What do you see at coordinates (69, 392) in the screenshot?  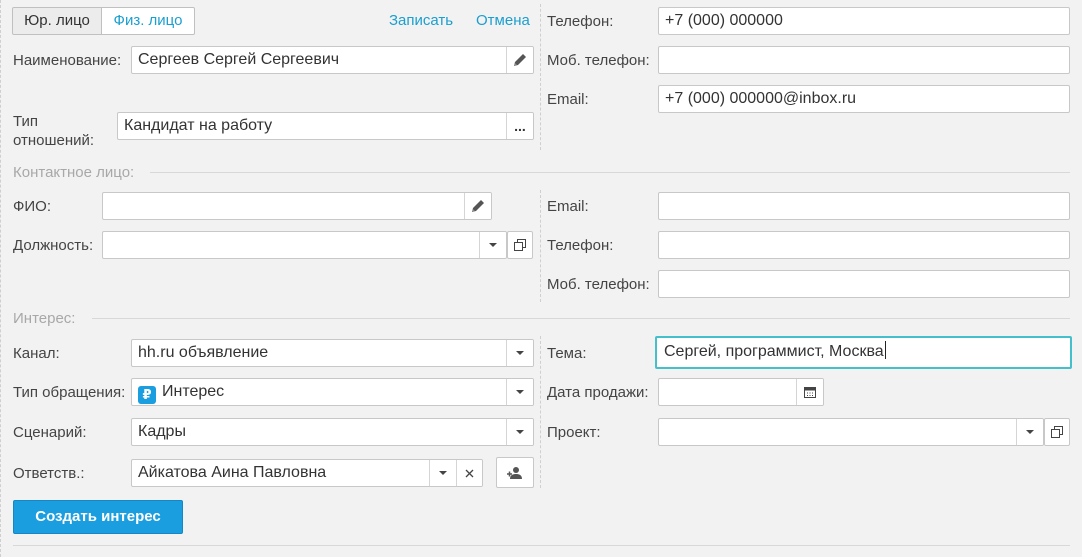 I see `request-type-label: Тип обращения:` at bounding box center [69, 392].